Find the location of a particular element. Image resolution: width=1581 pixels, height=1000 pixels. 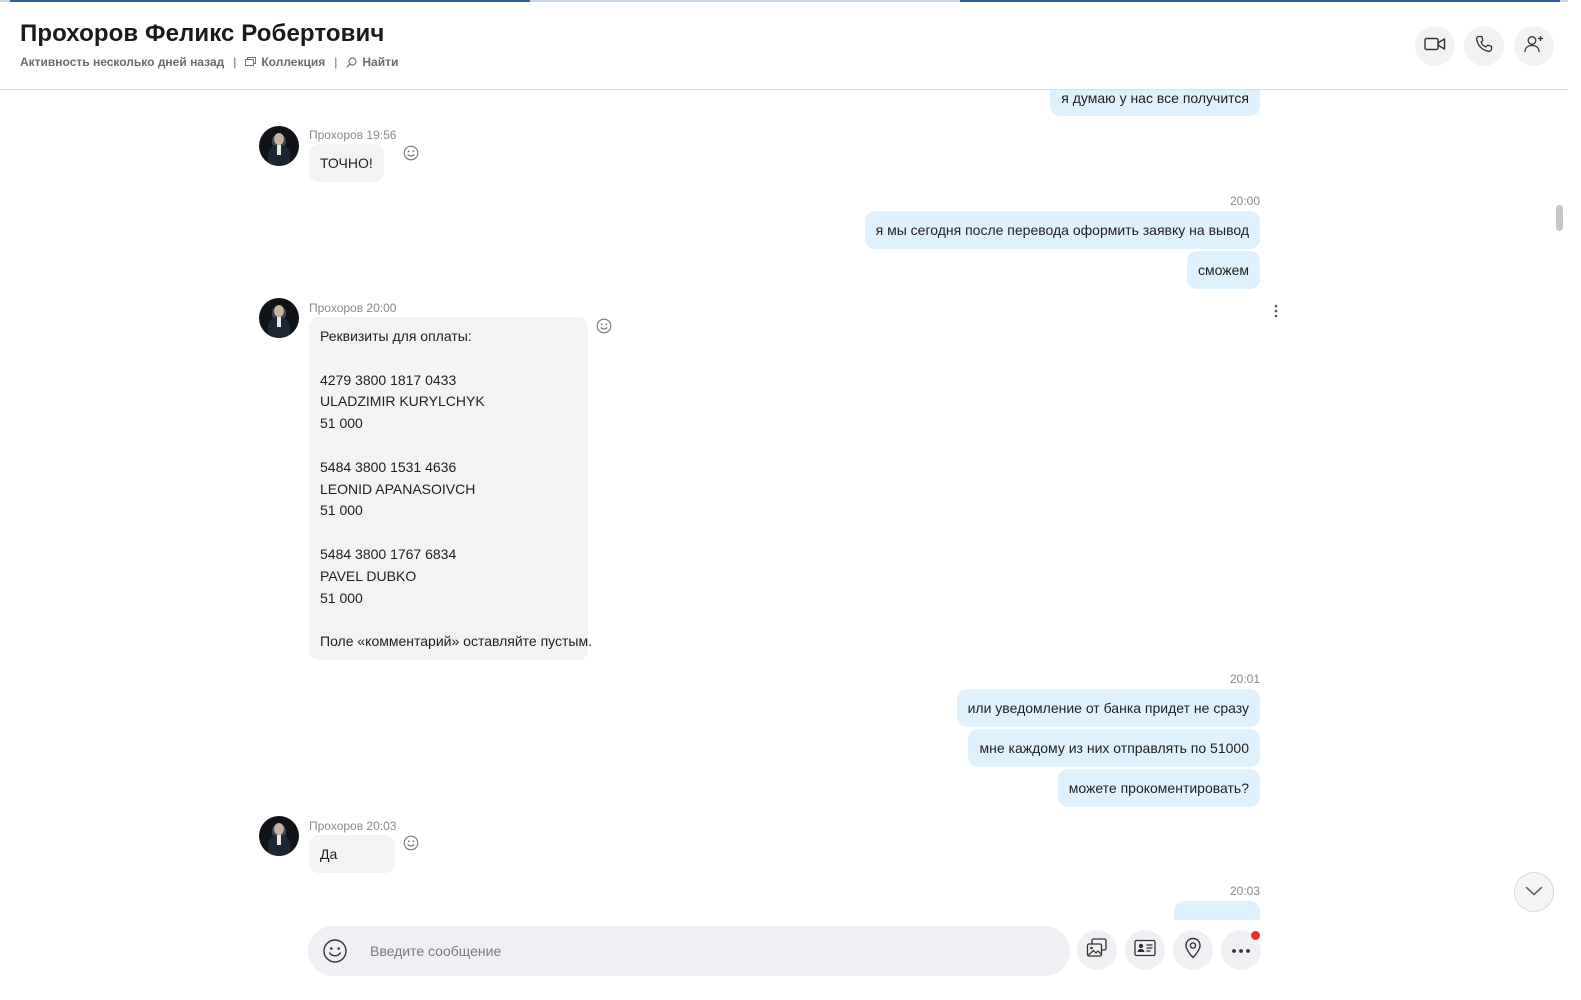

message-time: 20:01 is located at coordinates (1244, 679).